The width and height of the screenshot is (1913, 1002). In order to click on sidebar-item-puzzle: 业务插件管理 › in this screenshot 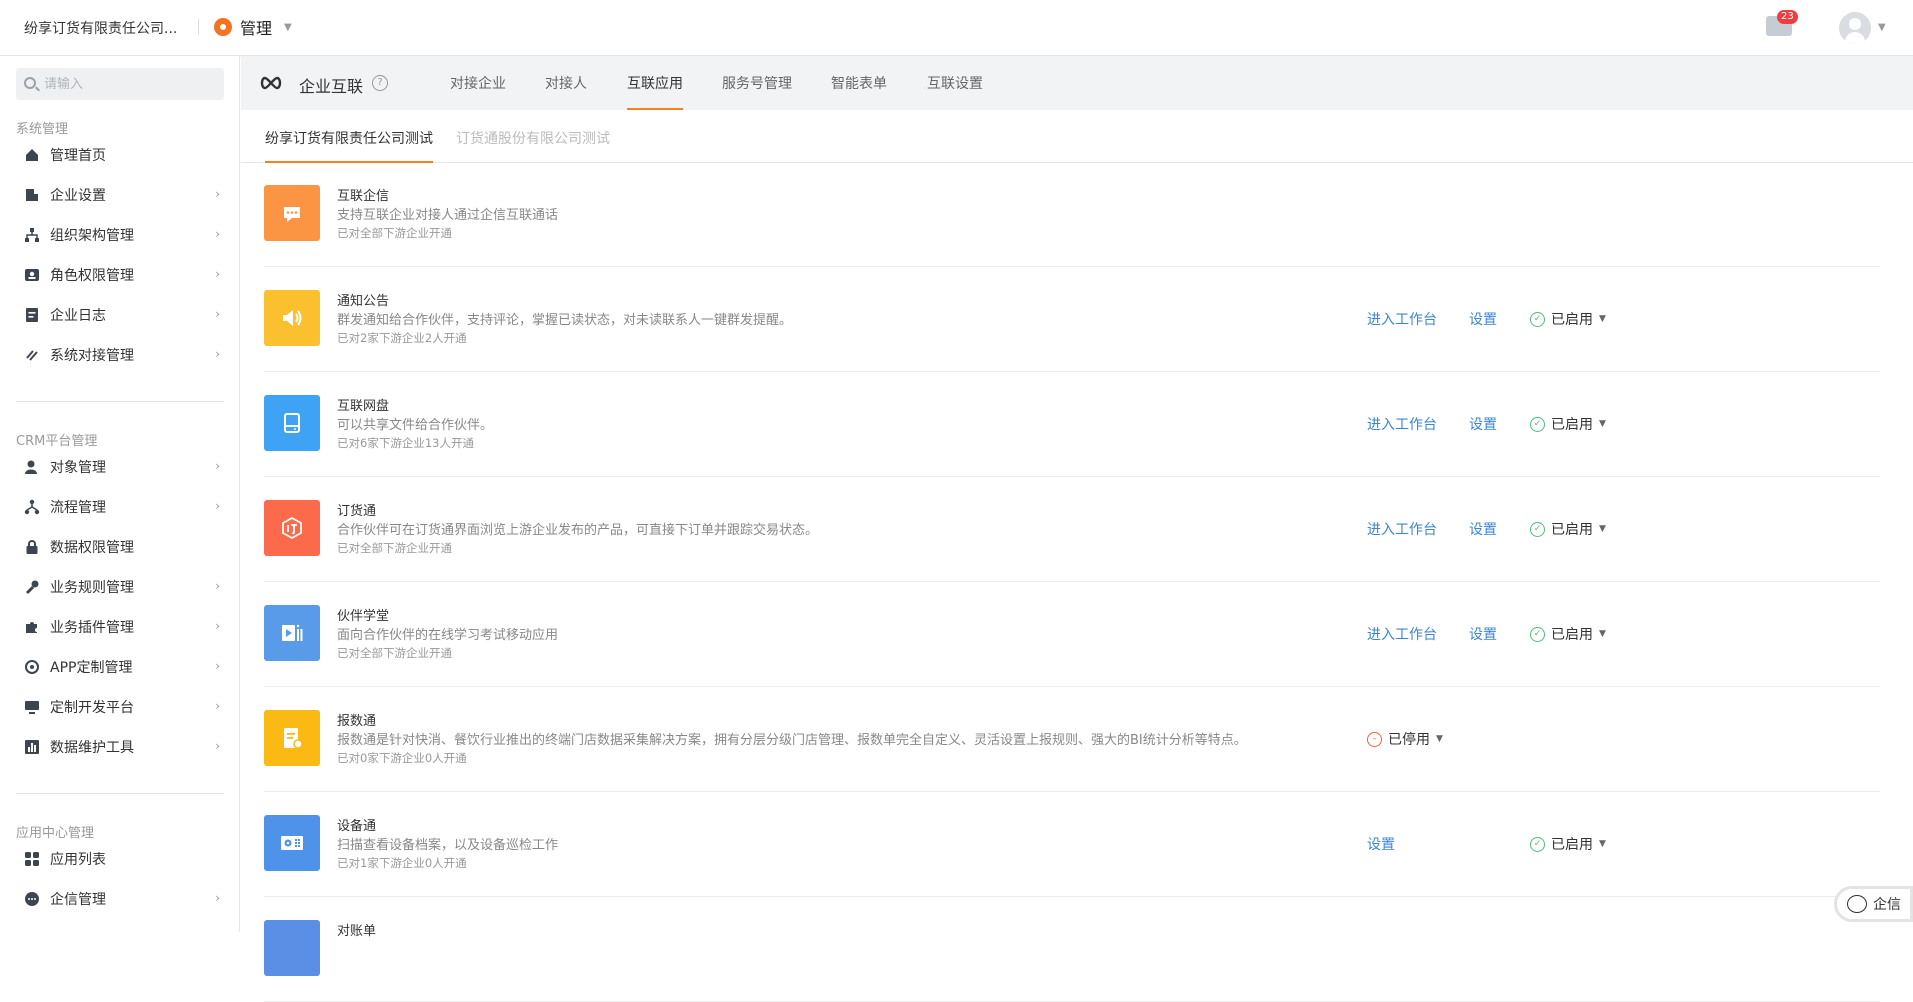, I will do `click(124, 627)`.